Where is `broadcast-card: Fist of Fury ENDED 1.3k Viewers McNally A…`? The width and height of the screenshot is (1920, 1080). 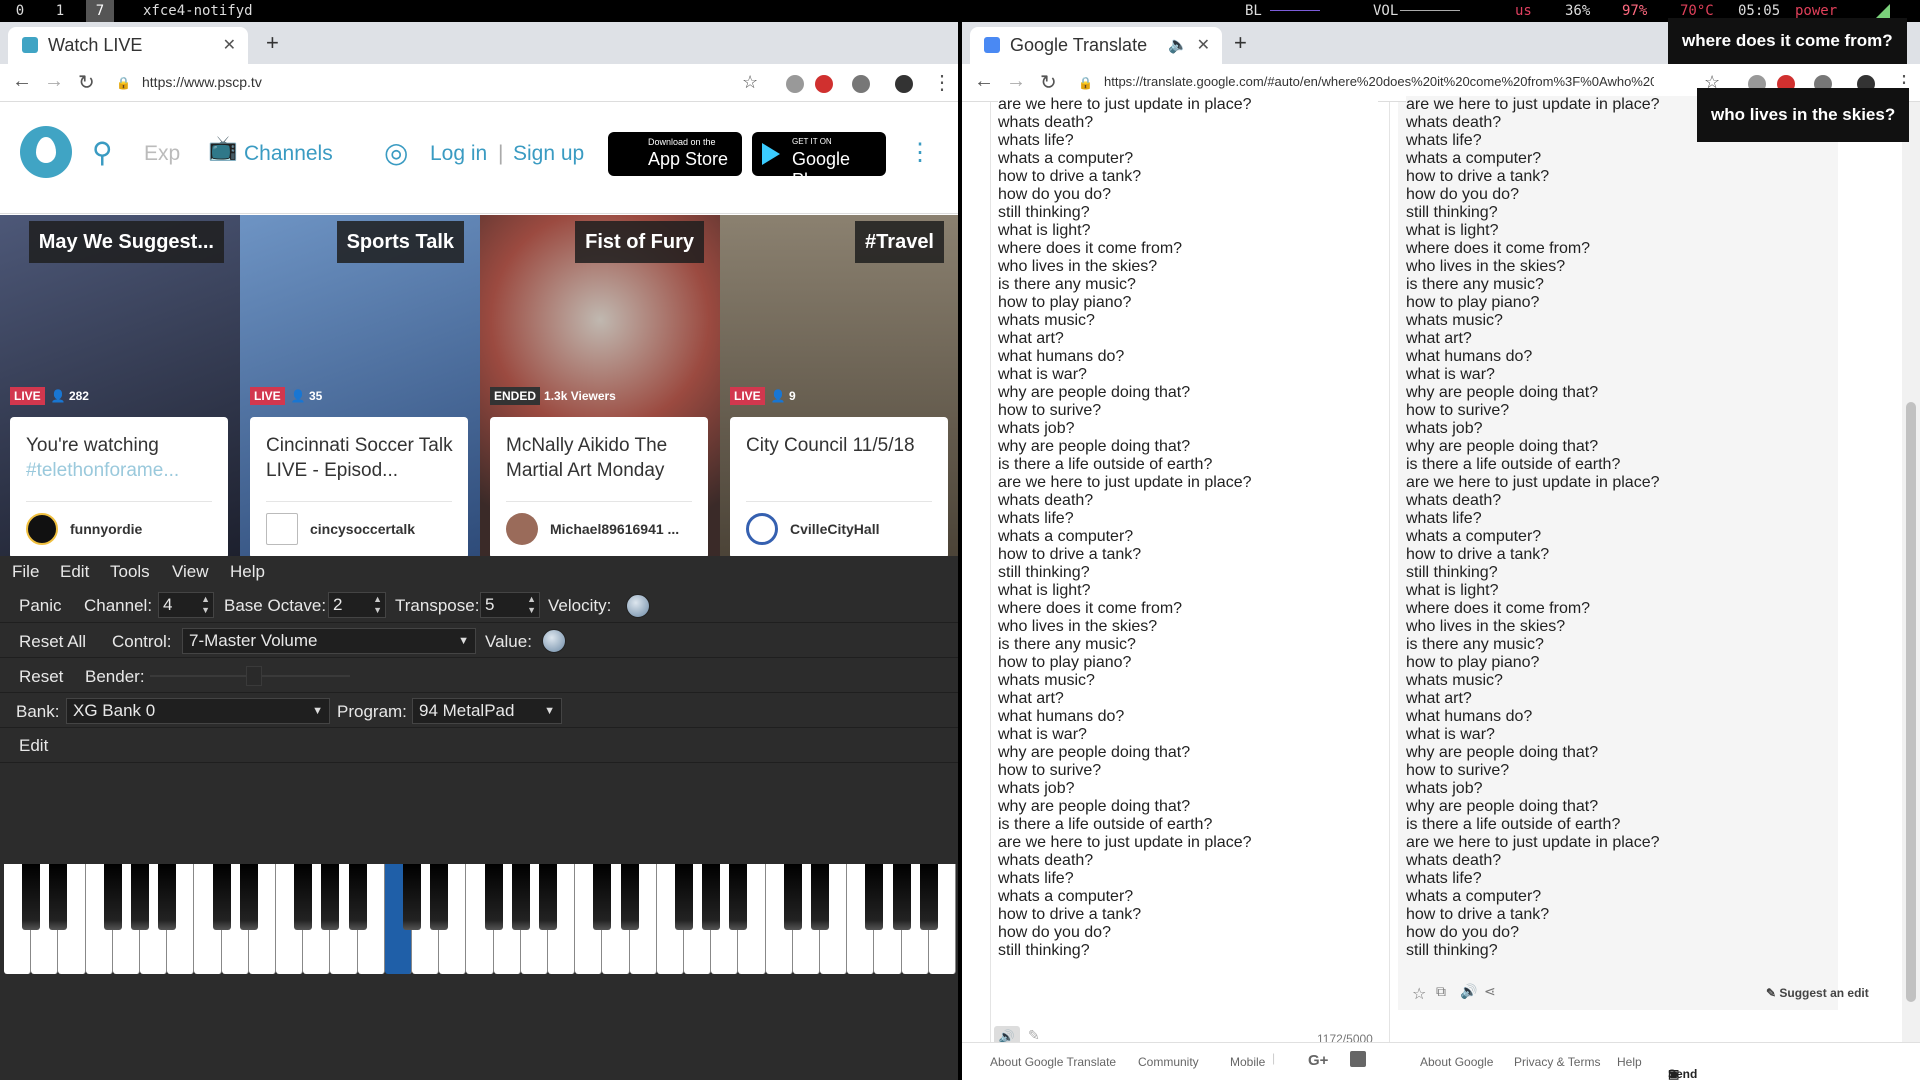 broadcast-card: Fist of Fury ENDED 1.3k Viewers McNally A… is located at coordinates (600, 388).